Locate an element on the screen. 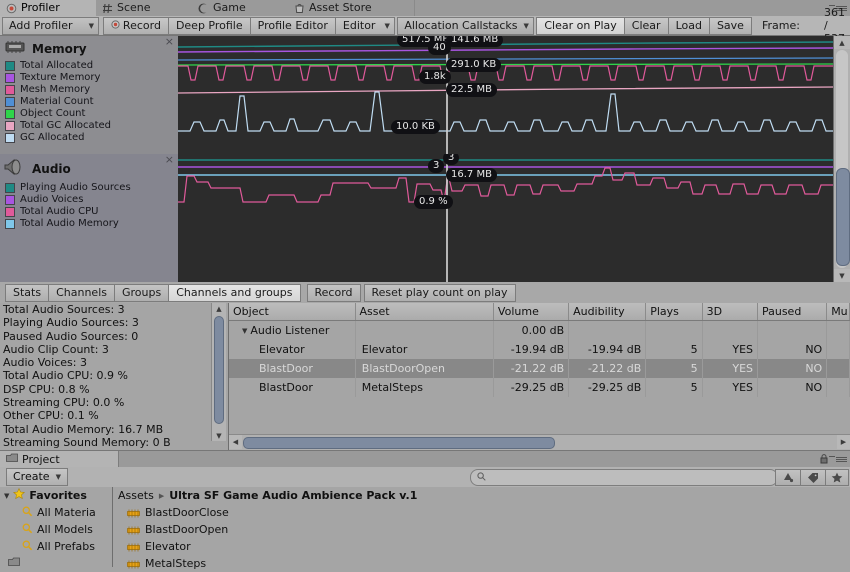  legend-item-material-count: Material Count is located at coordinates (89, 101).